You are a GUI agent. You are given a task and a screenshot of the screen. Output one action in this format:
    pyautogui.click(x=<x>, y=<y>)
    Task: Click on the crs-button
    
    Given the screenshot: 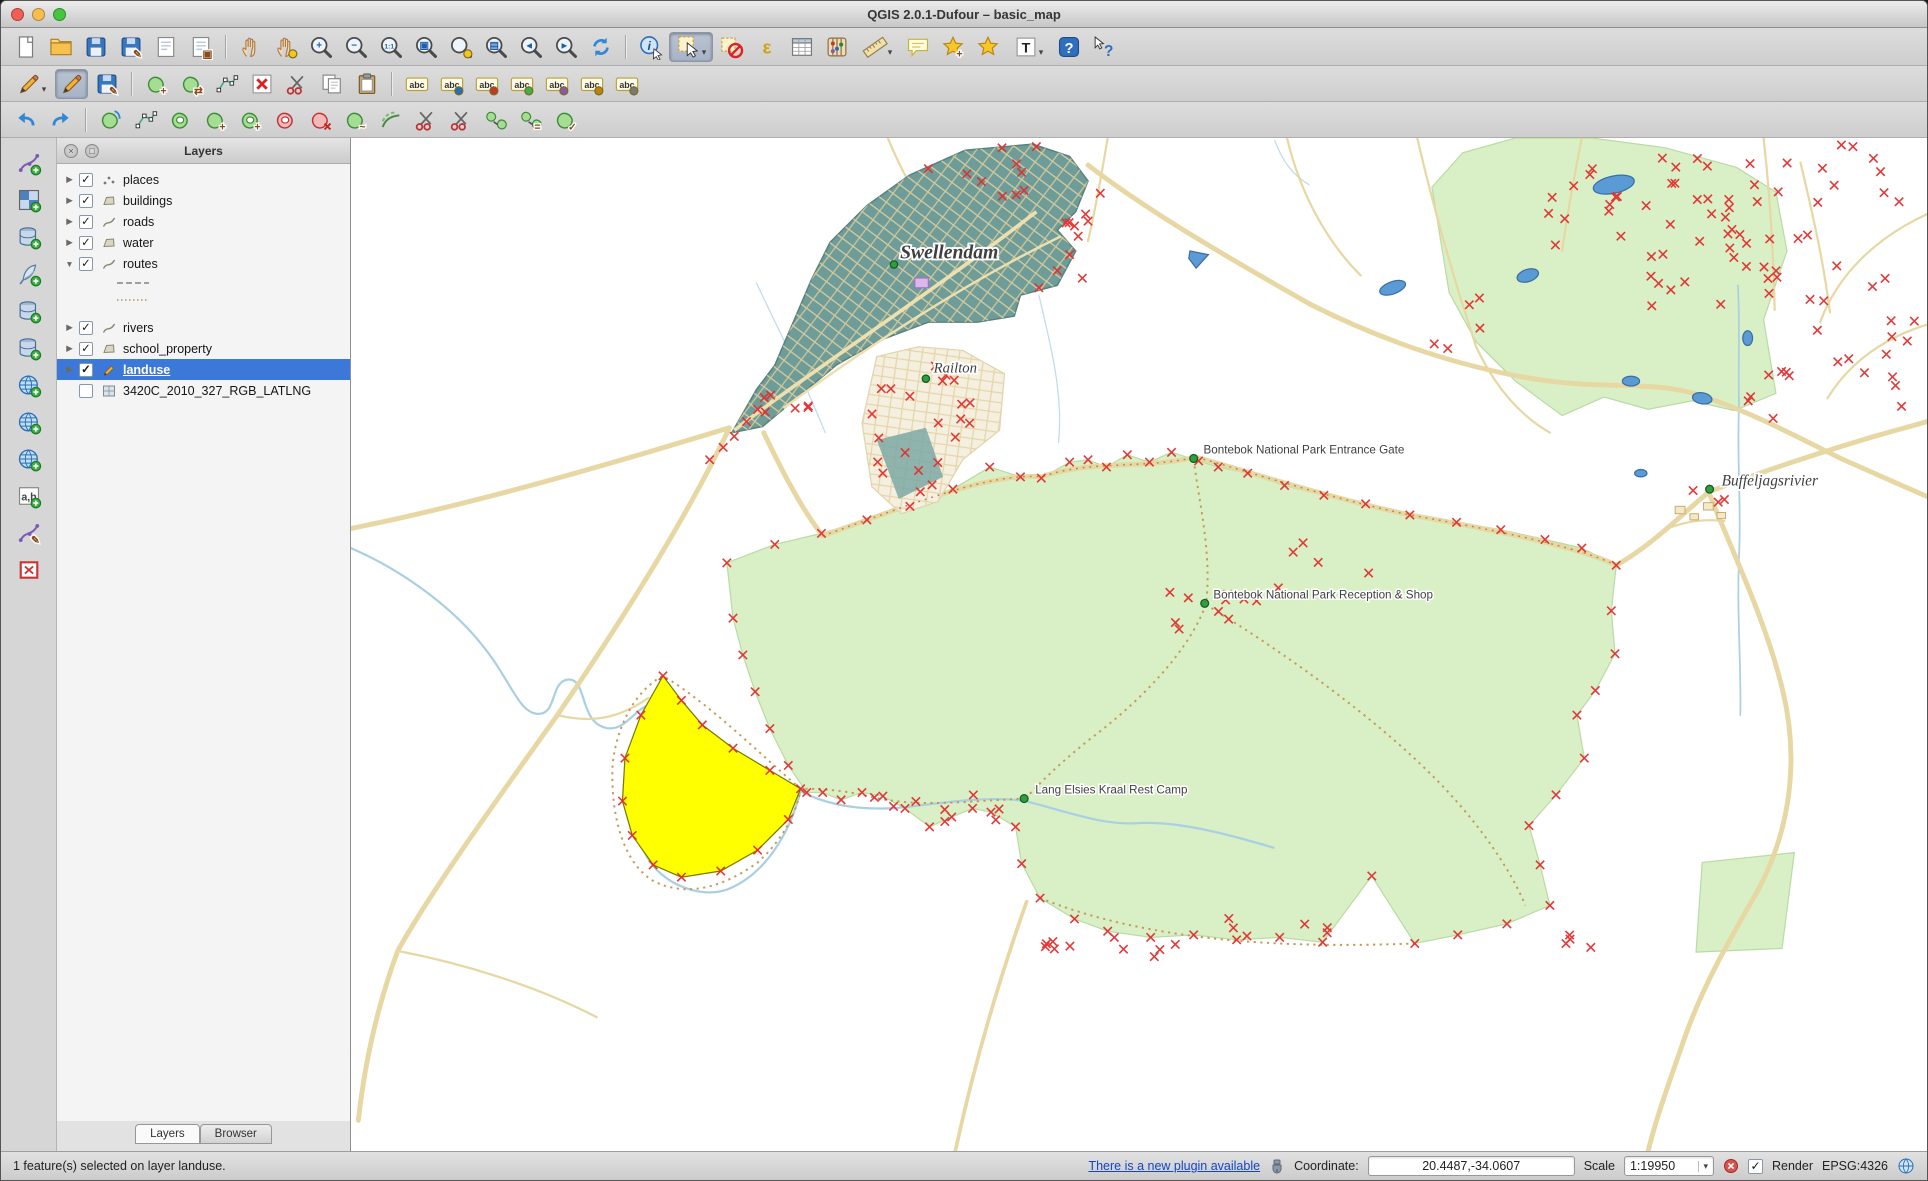 What is the action you would take?
    pyautogui.click(x=1906, y=1166)
    